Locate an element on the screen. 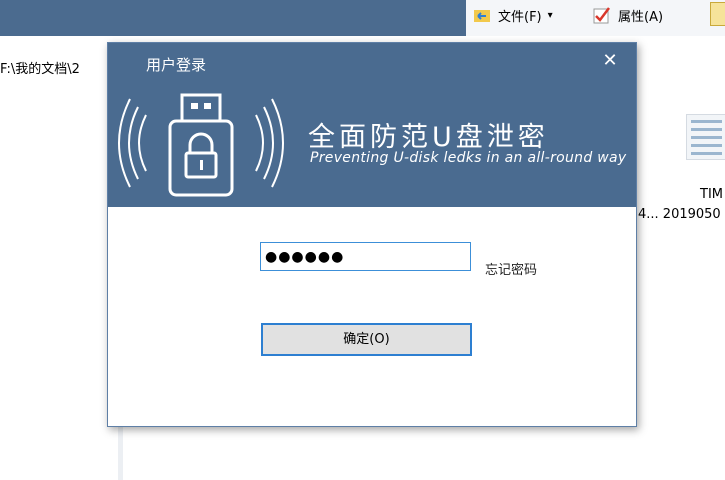 Image resolution: width=725 pixels, height=480 pixels. forgot-password-link: 忘记密码 is located at coordinates (511, 268).